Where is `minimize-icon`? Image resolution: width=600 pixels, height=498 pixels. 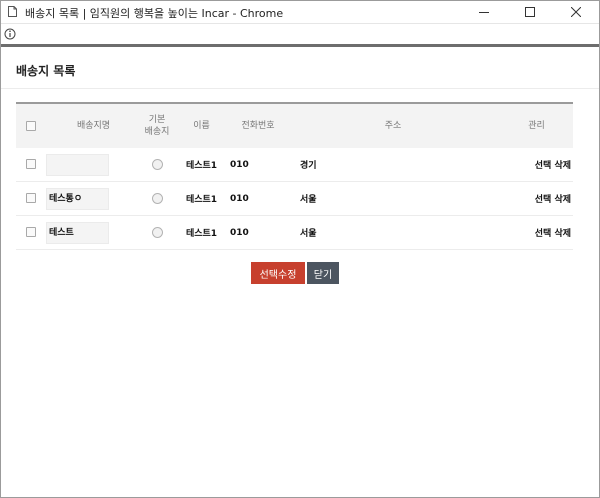 minimize-icon is located at coordinates (484, 12).